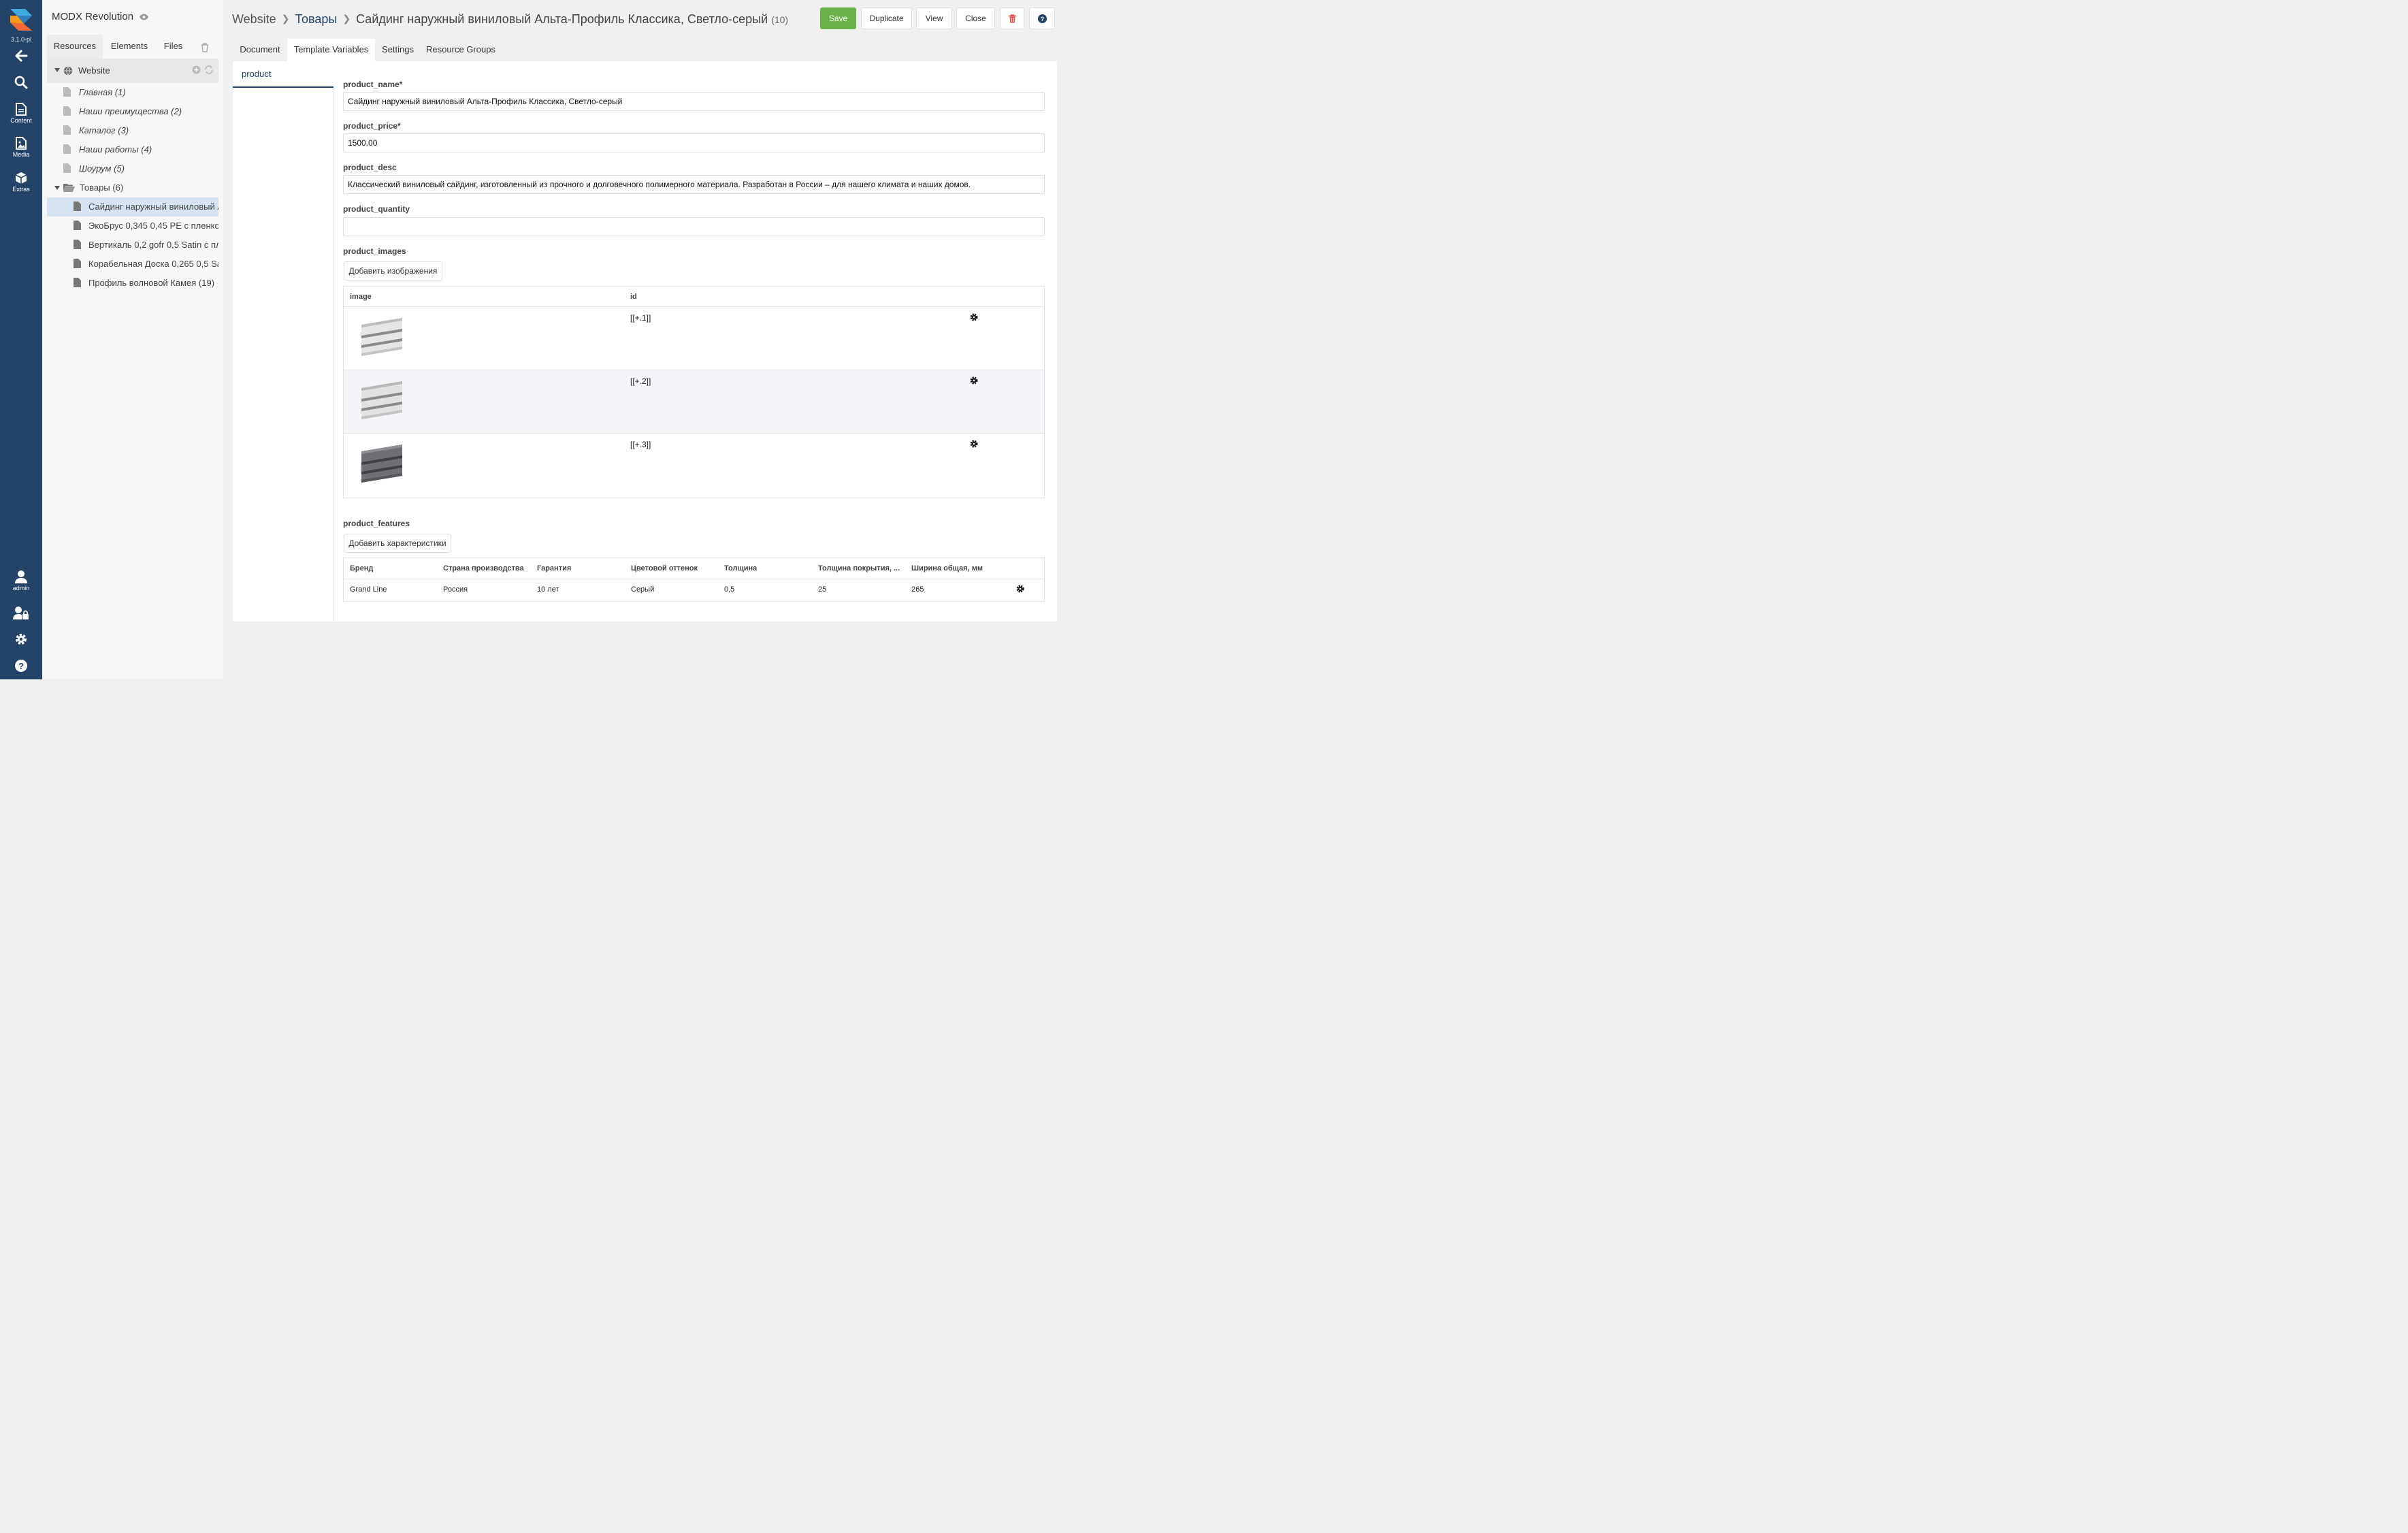  I want to click on settings-button, so click(21, 639).